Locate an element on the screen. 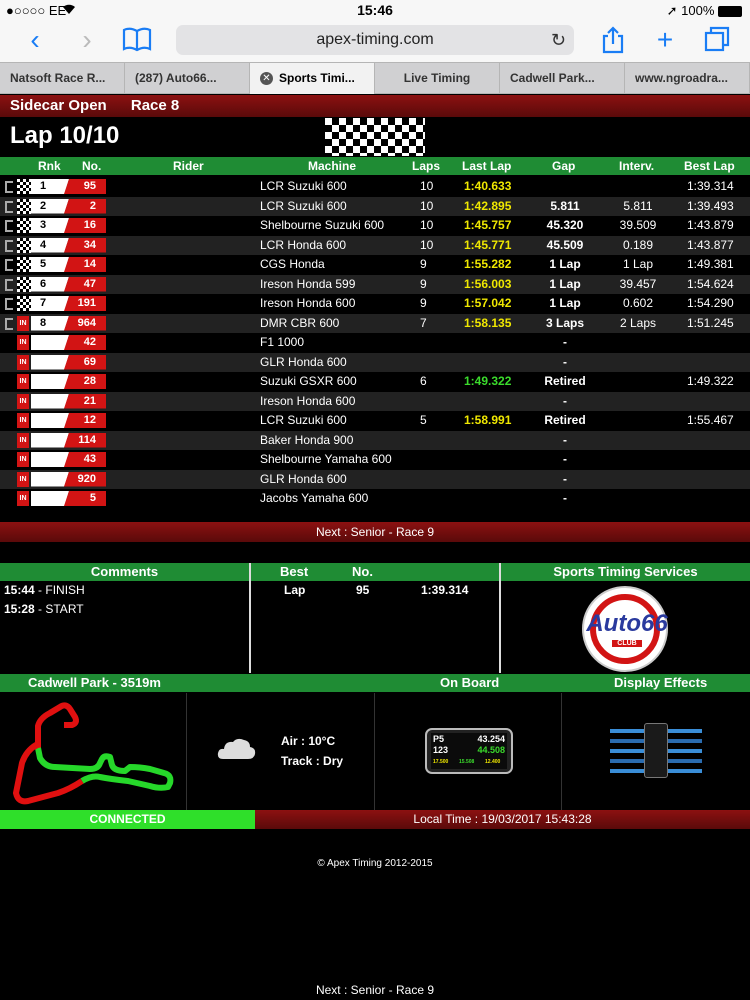 The width and height of the screenshot is (750, 1000). last-lap: 1:49.322 is located at coordinates (488, 381).